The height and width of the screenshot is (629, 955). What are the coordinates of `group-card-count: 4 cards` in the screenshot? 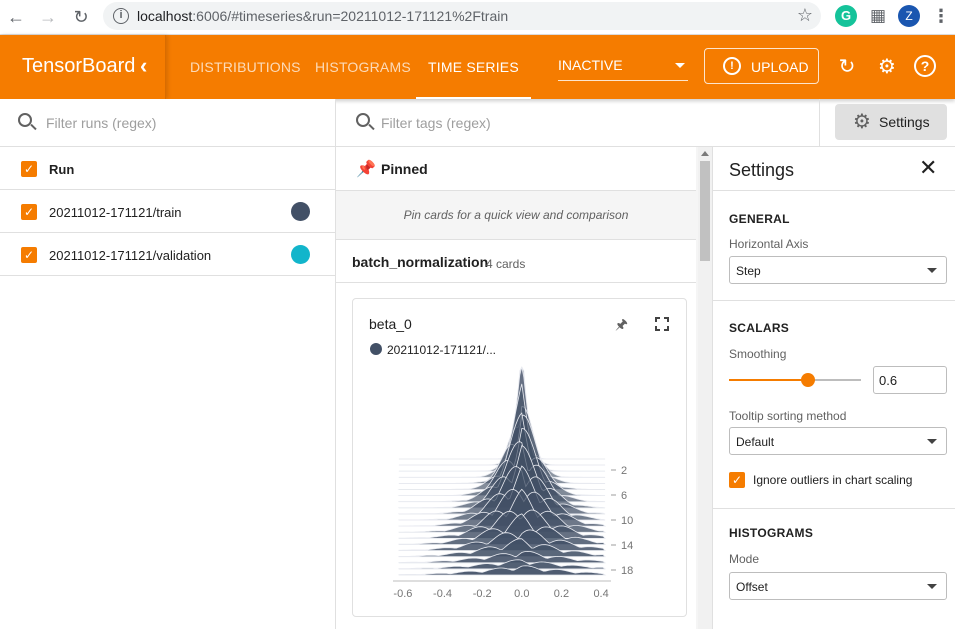 It's located at (506, 264).